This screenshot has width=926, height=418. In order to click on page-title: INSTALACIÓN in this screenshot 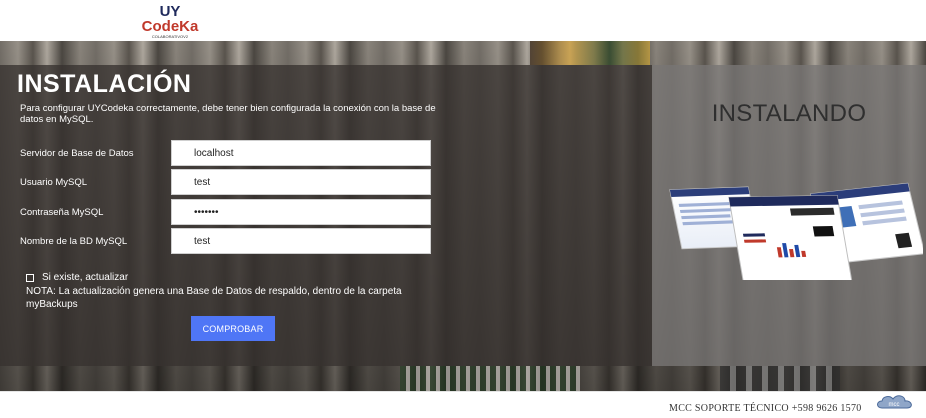, I will do `click(104, 84)`.